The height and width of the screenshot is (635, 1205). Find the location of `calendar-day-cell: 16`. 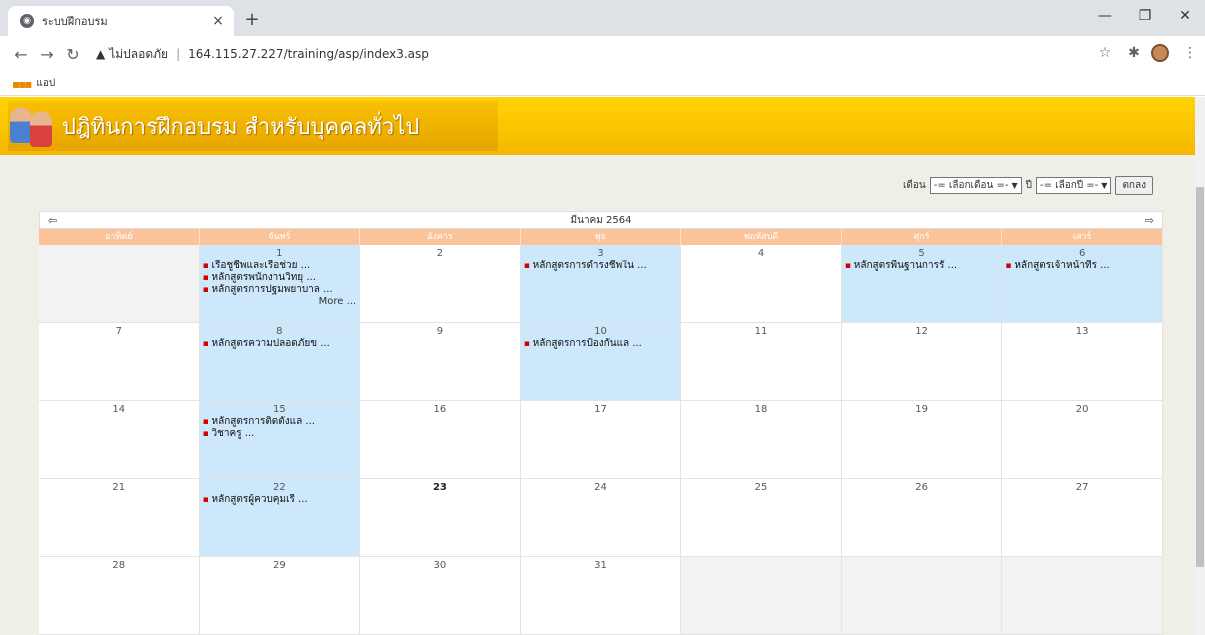

calendar-day-cell: 16 is located at coordinates (440, 440).